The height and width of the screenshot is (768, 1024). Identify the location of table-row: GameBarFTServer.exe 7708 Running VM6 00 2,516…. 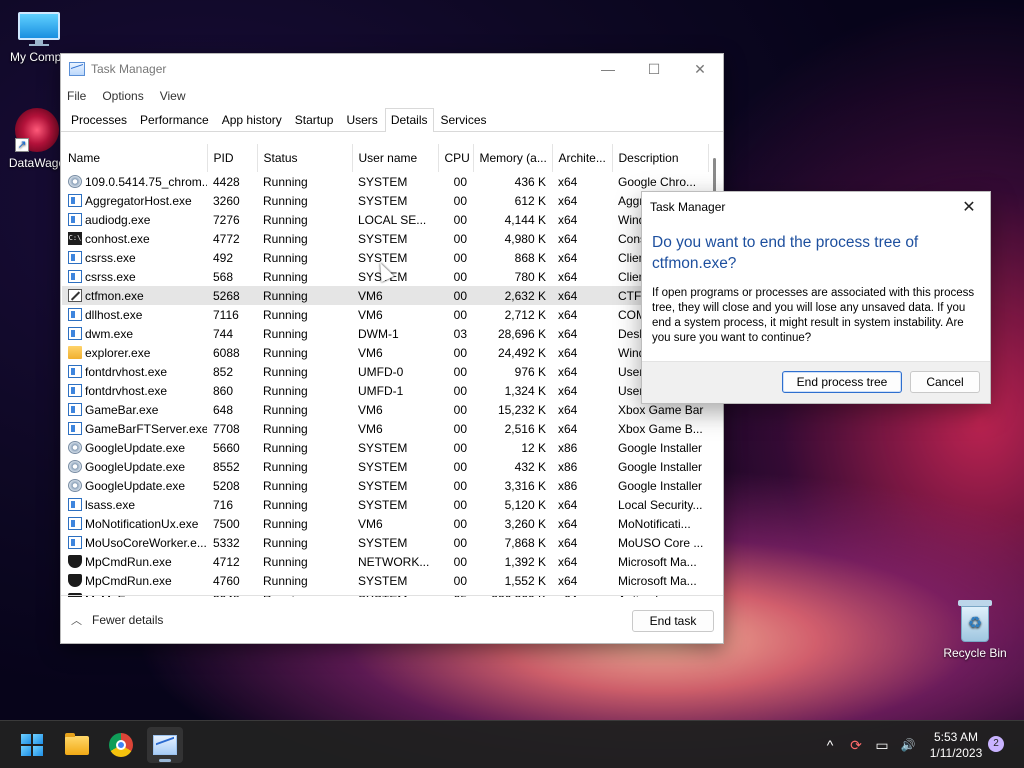
(385, 428).